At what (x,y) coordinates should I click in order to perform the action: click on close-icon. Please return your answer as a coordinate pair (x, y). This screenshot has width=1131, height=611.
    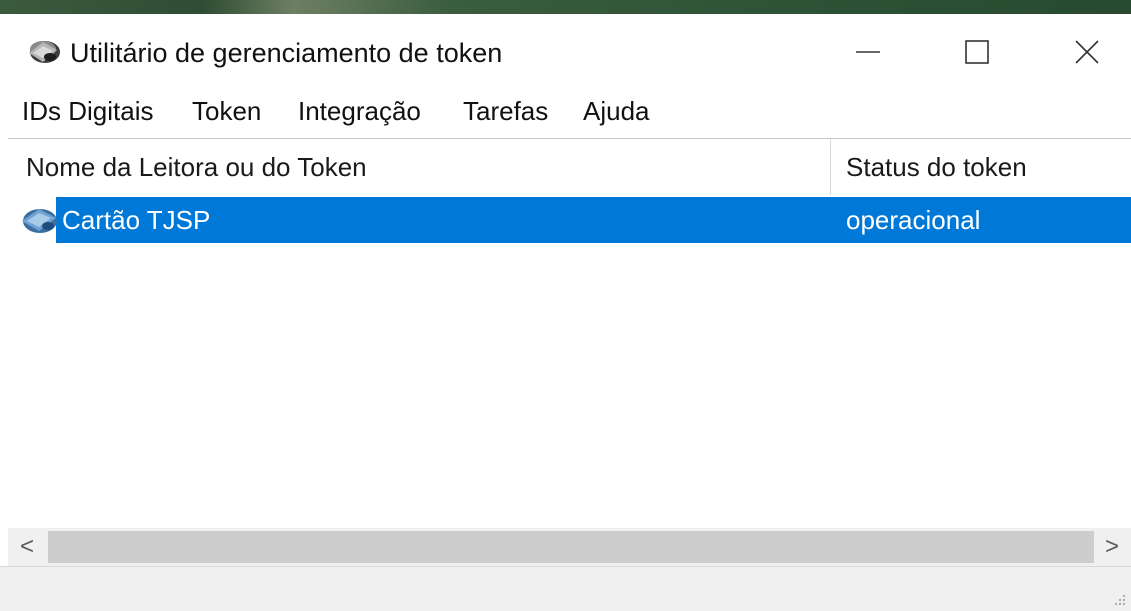
    Looking at the image, I should click on (1087, 52).